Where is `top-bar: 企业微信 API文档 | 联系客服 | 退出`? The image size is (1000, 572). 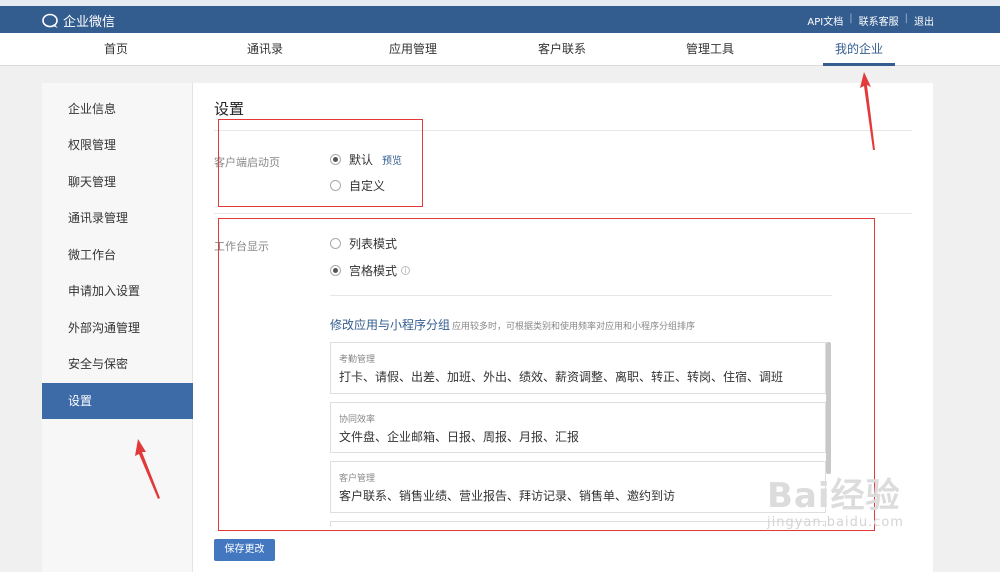
top-bar: 企业微信 API文档 | 联系客服 | 退出 is located at coordinates (500, 19).